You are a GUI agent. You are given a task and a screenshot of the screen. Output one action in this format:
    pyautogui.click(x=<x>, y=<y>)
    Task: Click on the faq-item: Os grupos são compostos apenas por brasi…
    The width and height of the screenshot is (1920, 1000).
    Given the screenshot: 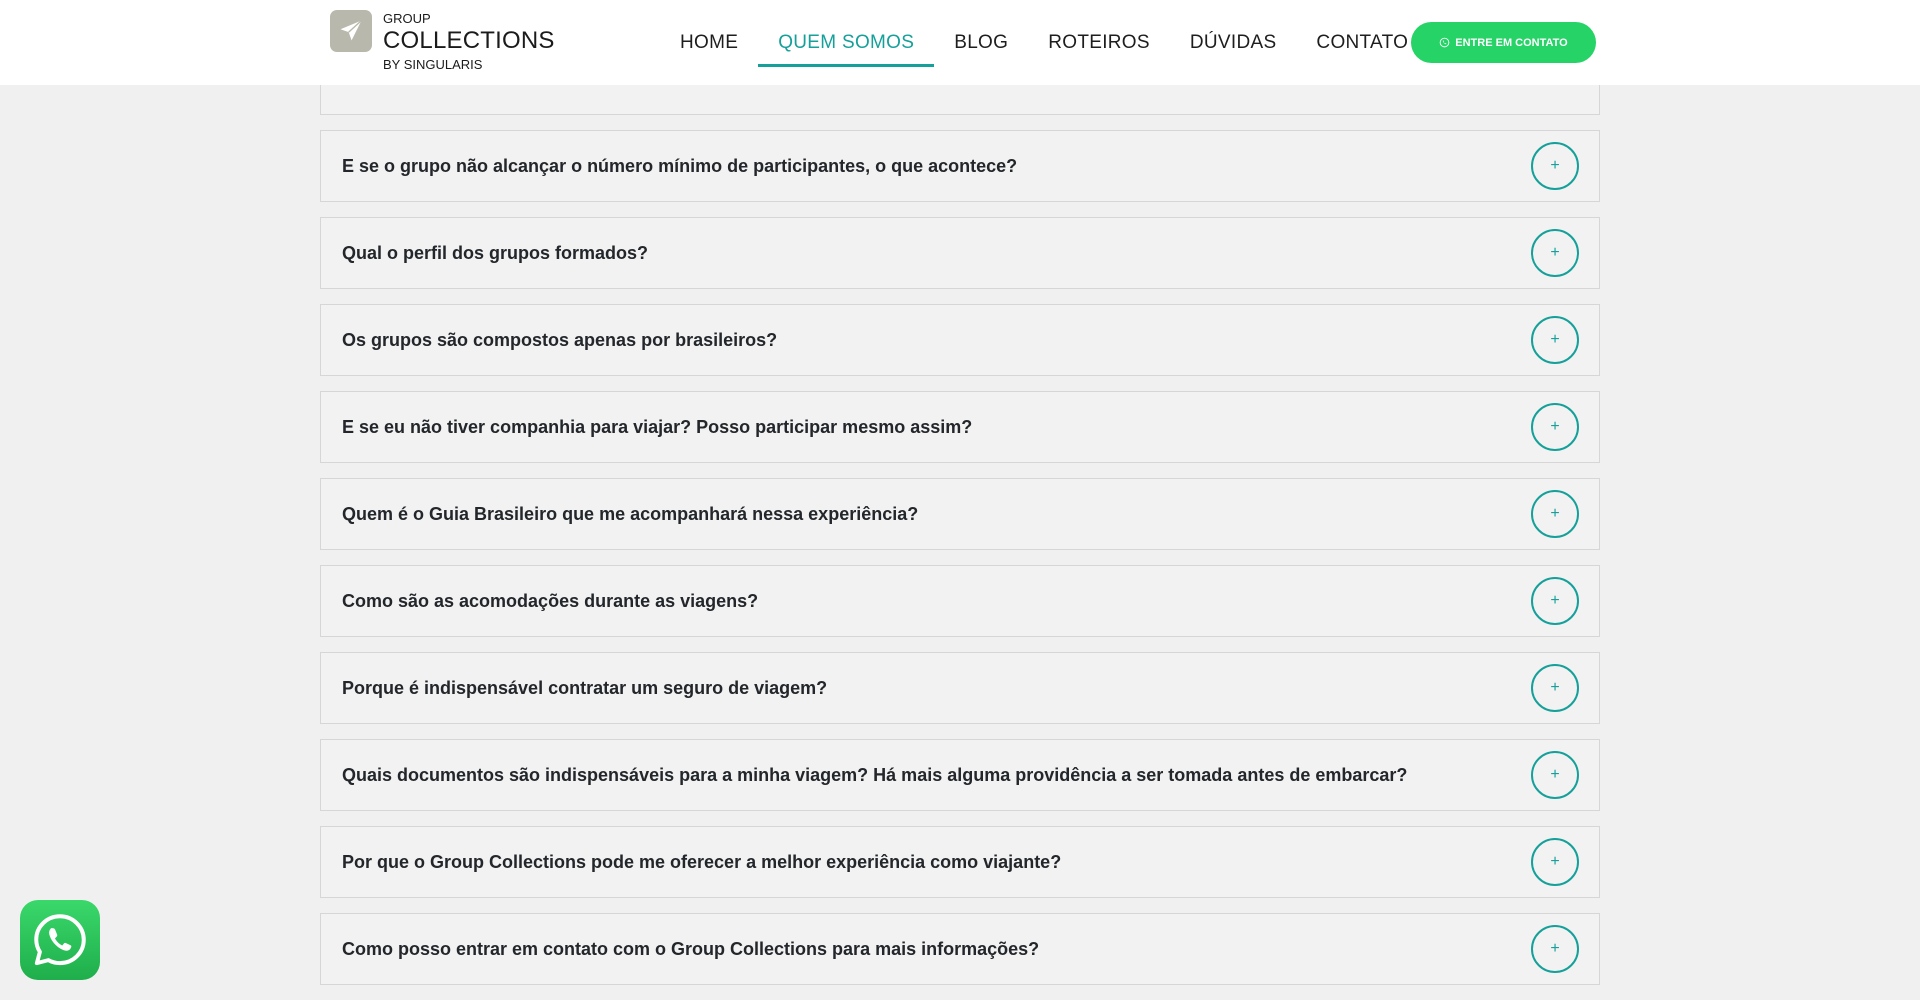 What is the action you would take?
    pyautogui.click(x=960, y=340)
    